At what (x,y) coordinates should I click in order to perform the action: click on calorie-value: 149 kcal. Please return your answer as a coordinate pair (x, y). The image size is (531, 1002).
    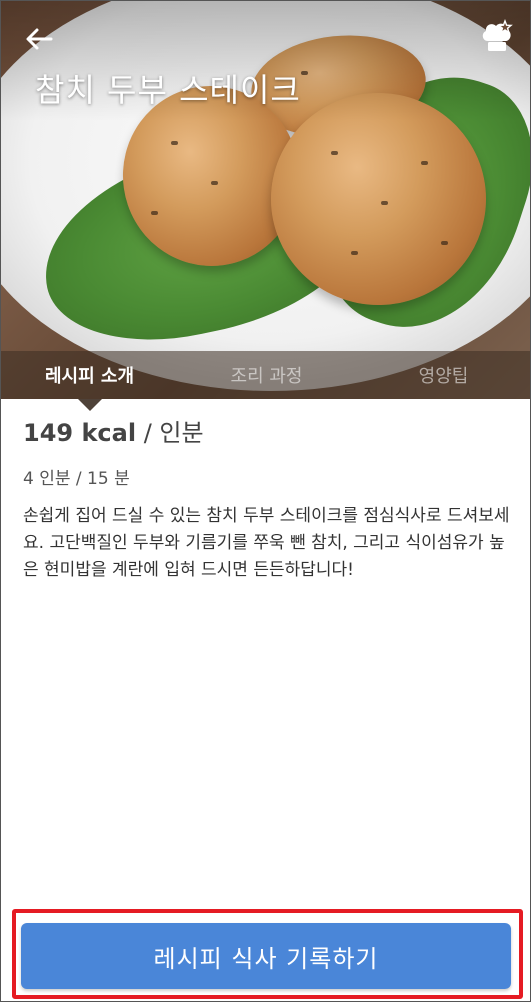
    Looking at the image, I should click on (80, 433).